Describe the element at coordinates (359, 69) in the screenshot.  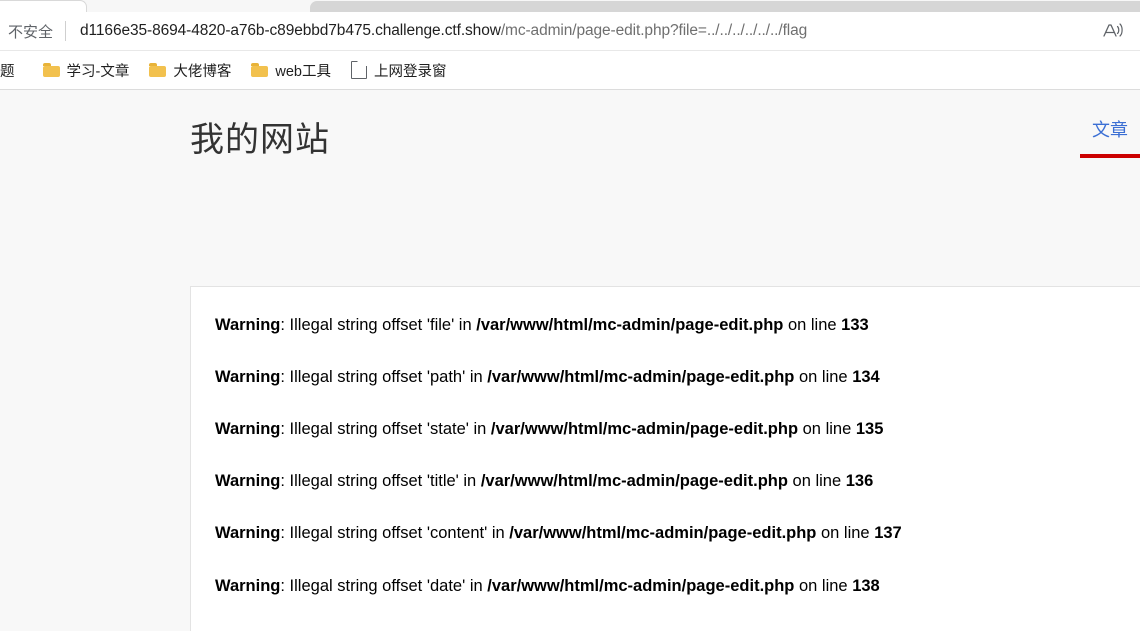
I see `document-icon` at that location.